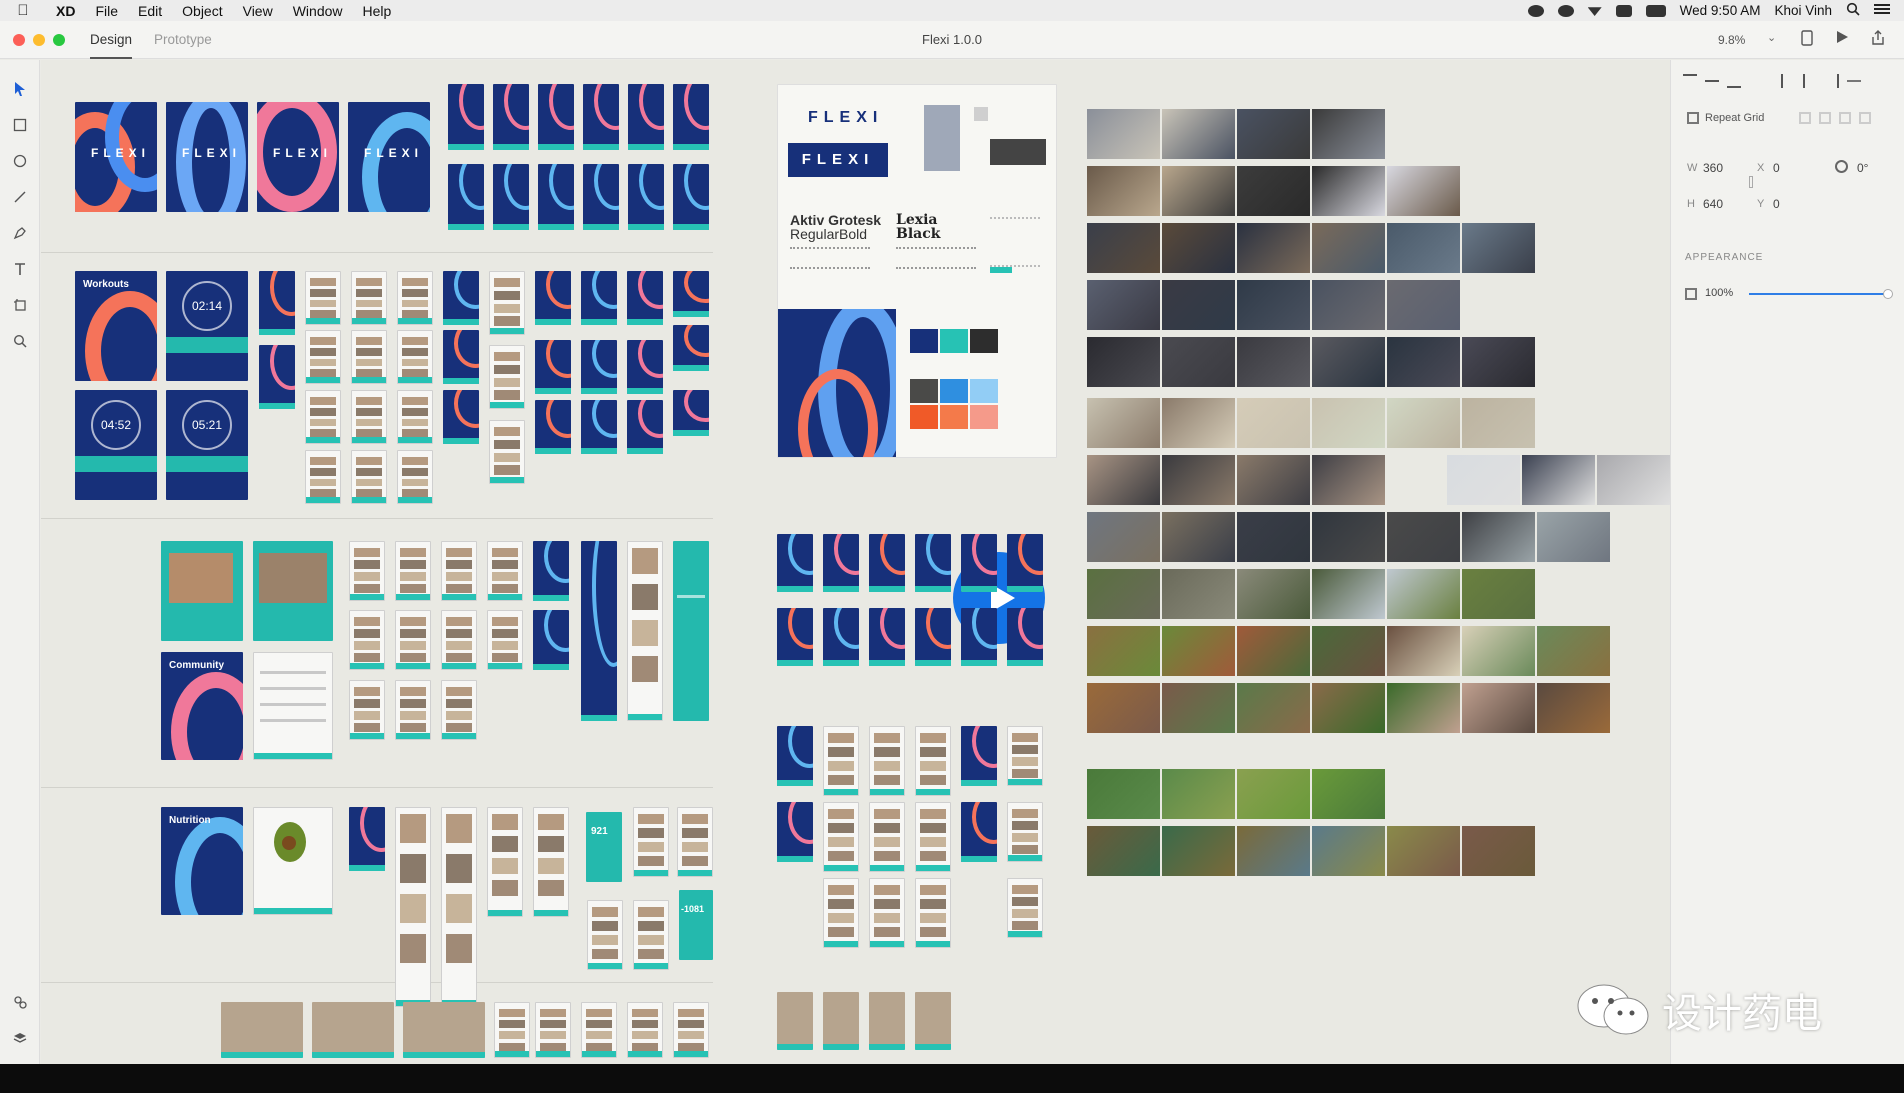  What do you see at coordinates (293, 861) in the screenshot?
I see `artboard-avocado` at bounding box center [293, 861].